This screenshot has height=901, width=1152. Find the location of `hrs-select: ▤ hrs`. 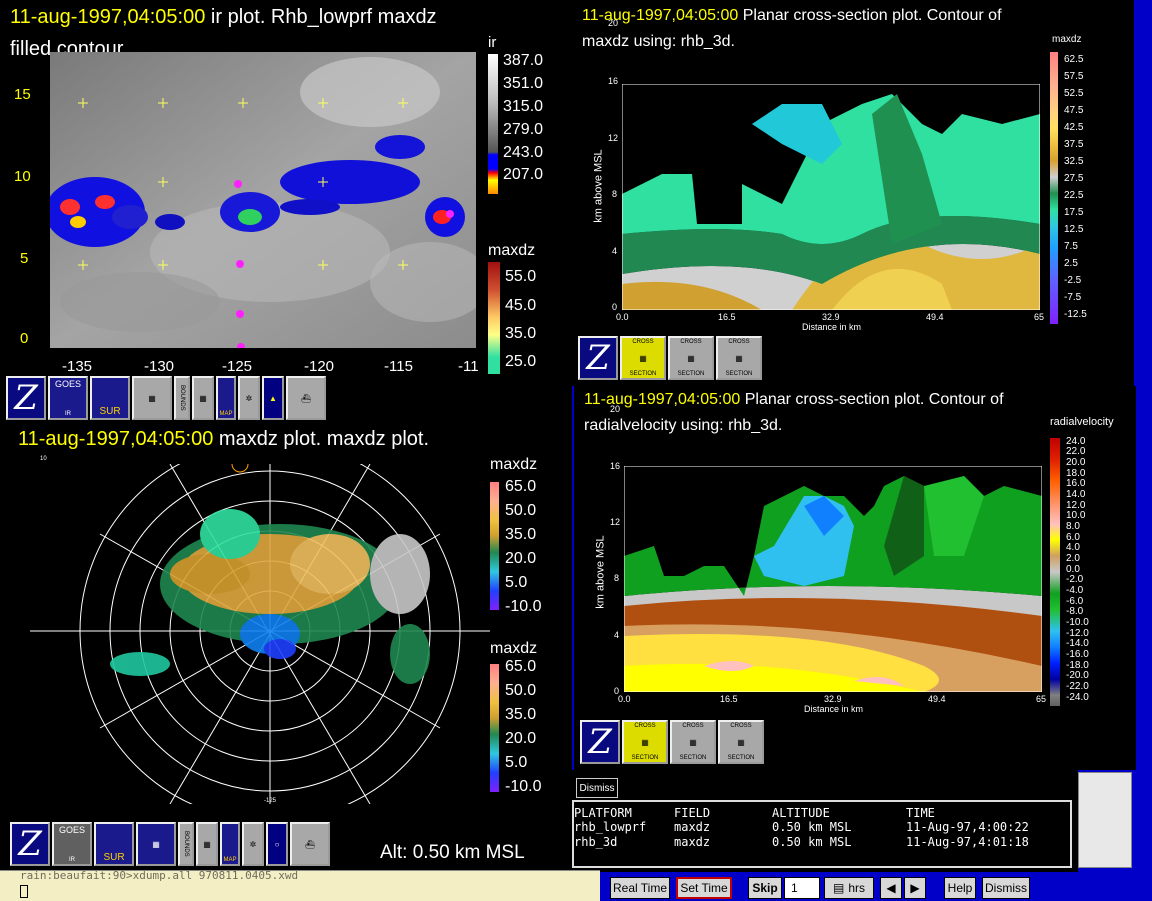

hrs-select: ▤ hrs is located at coordinates (849, 888).